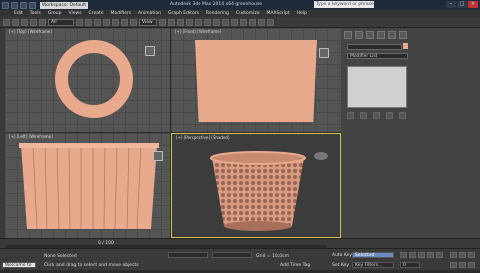 The height and width of the screenshot is (273, 480). What do you see at coordinates (23, 5) in the screenshot?
I see `open-icon` at bounding box center [23, 5].